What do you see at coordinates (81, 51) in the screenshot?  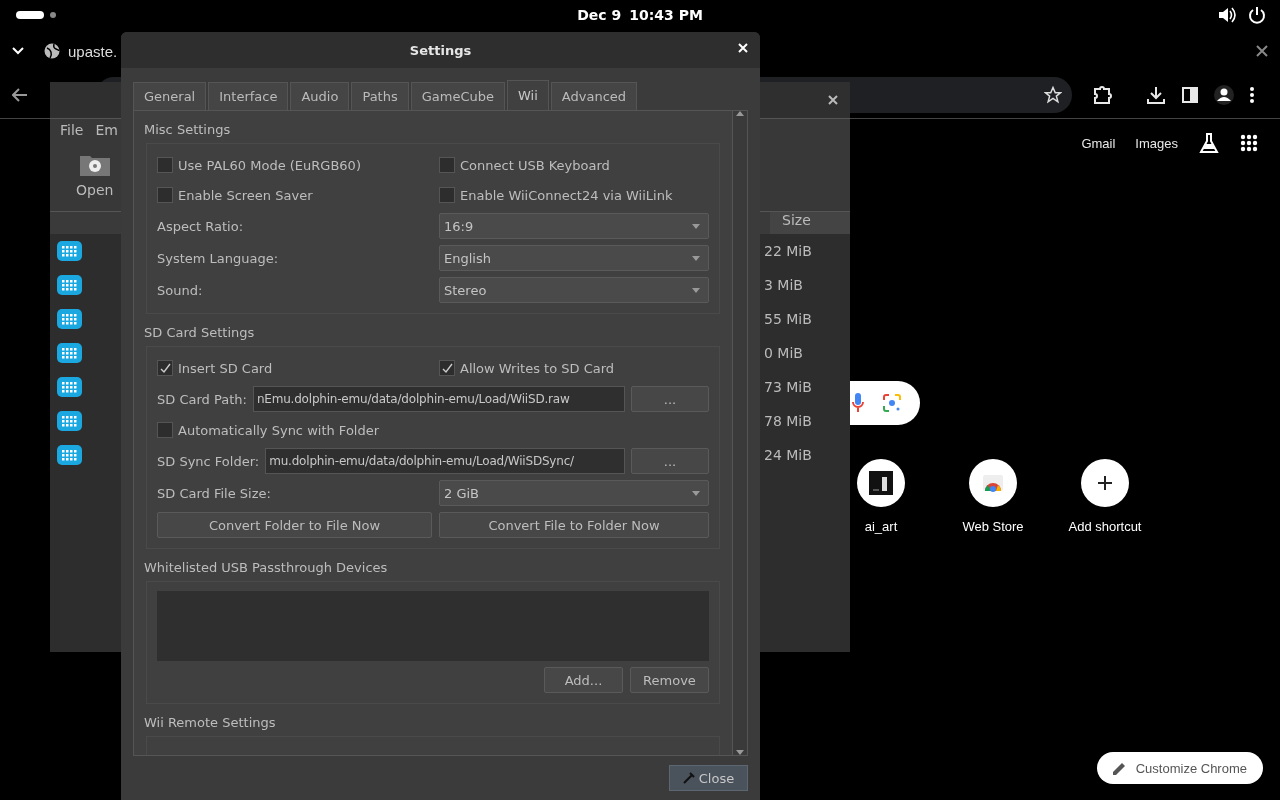 I see `browser-tab: upaste.` at bounding box center [81, 51].